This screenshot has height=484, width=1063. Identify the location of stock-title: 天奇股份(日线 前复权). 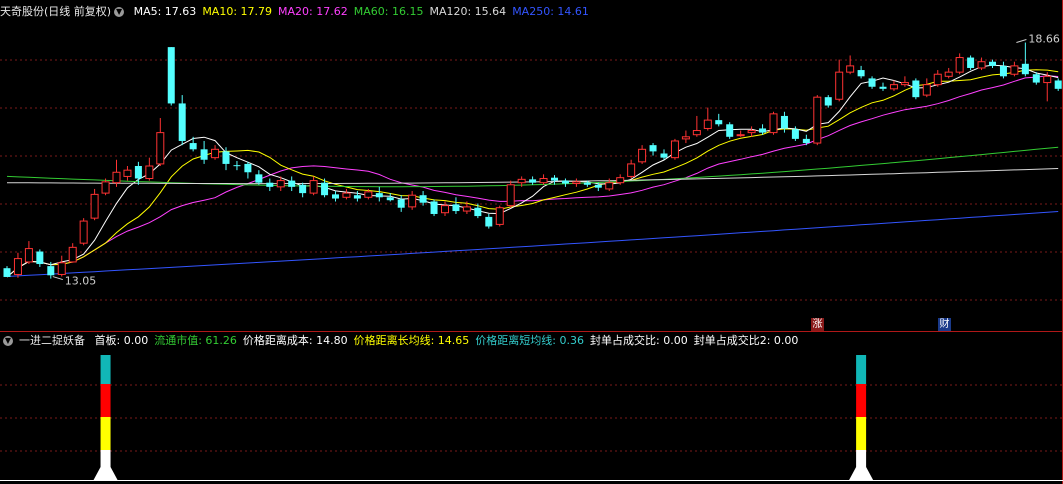
(55, 11).